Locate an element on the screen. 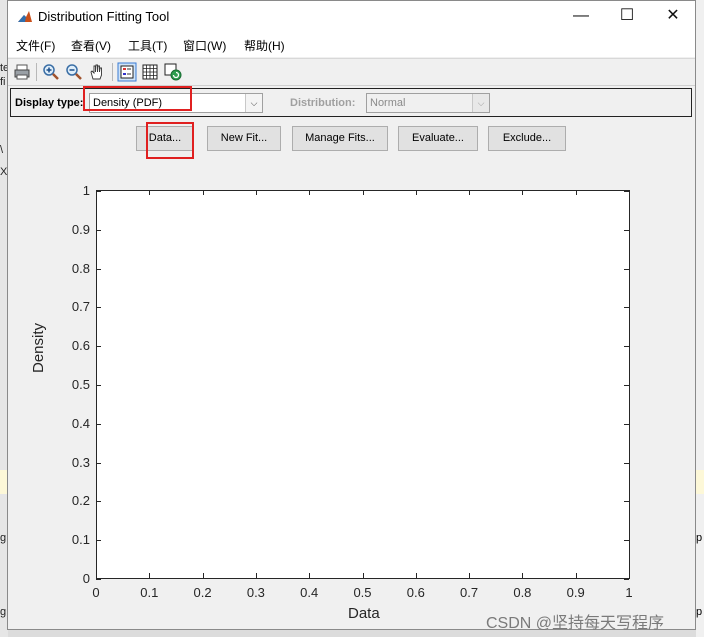 This screenshot has width=704, height=637. title-bar: Distribution Fitting Tool — ☐ ✕ is located at coordinates (351, 17).